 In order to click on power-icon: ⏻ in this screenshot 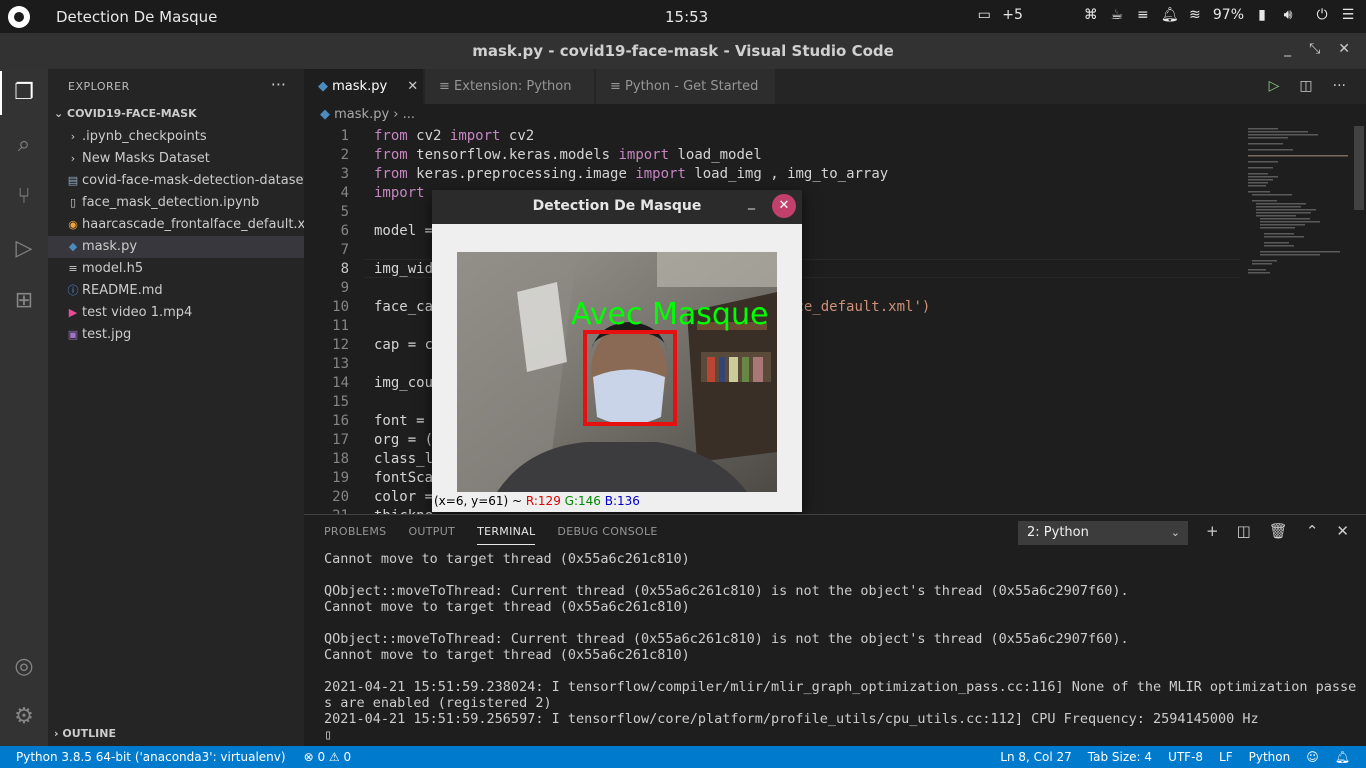, I will do `click(1322, 15)`.